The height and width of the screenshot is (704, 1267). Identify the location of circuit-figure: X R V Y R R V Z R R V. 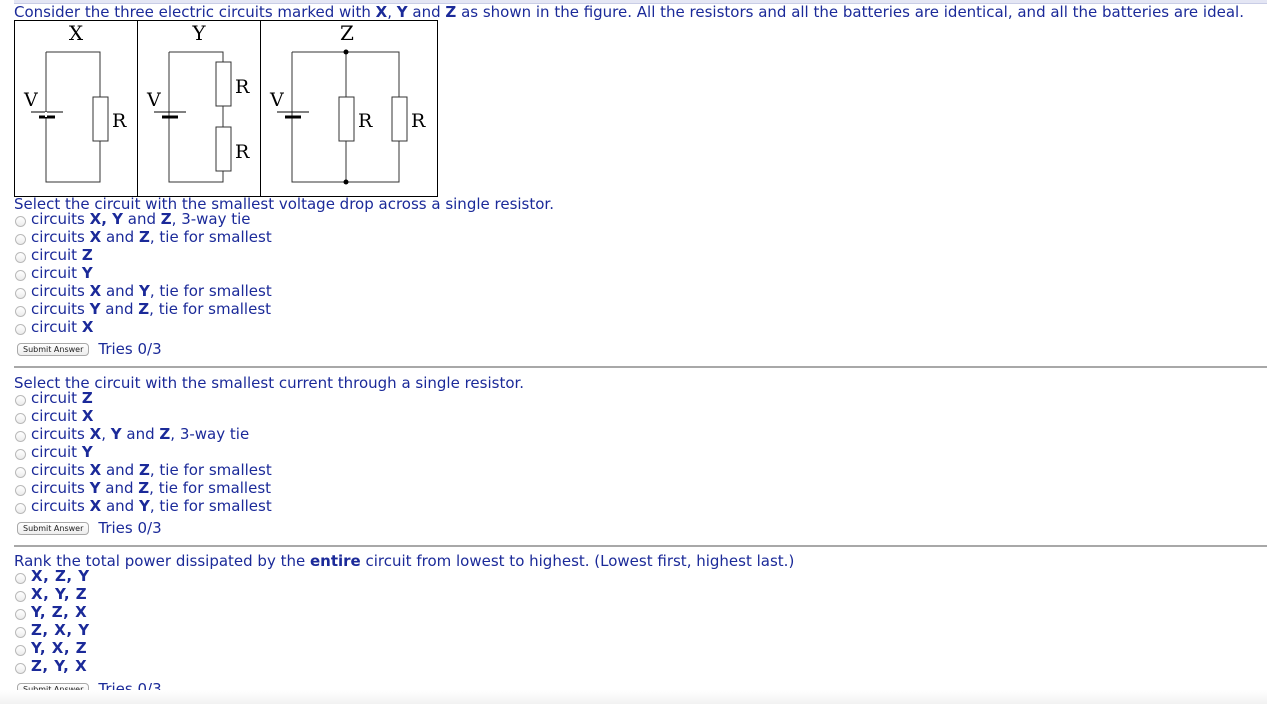
(226, 108).